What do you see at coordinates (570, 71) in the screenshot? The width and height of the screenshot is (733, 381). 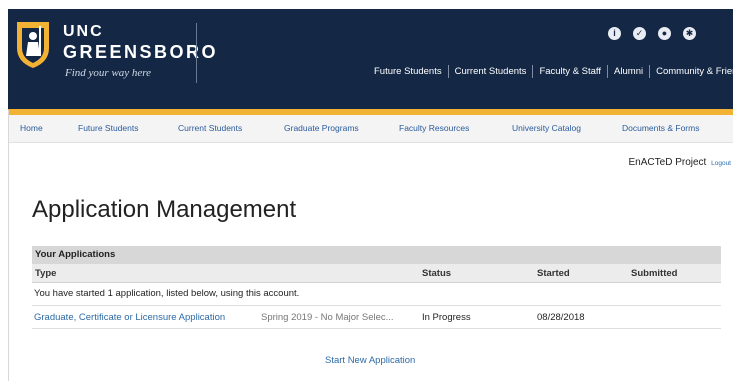 I see `top-nav-faculty-staff: Faculty & Staff` at bounding box center [570, 71].